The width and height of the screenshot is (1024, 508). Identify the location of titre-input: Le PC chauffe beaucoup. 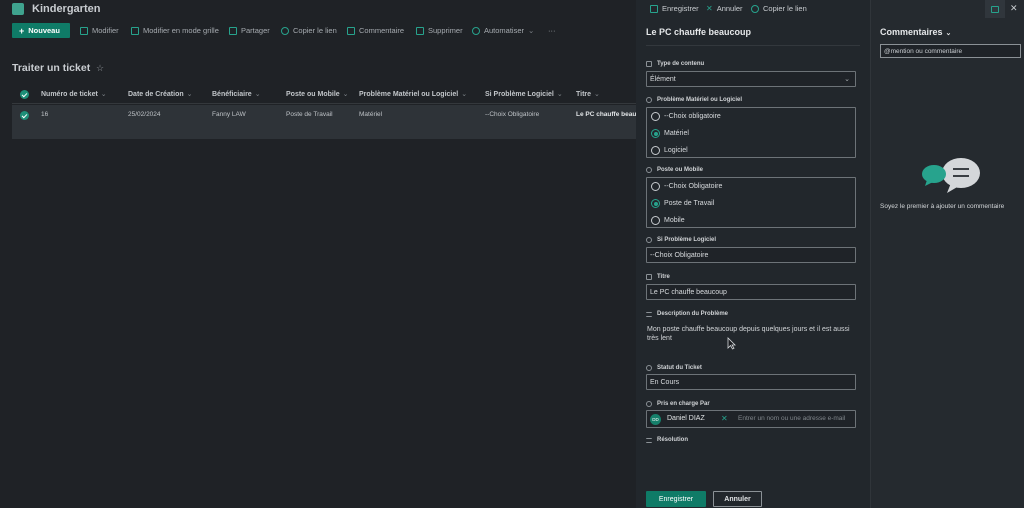
(751, 292).